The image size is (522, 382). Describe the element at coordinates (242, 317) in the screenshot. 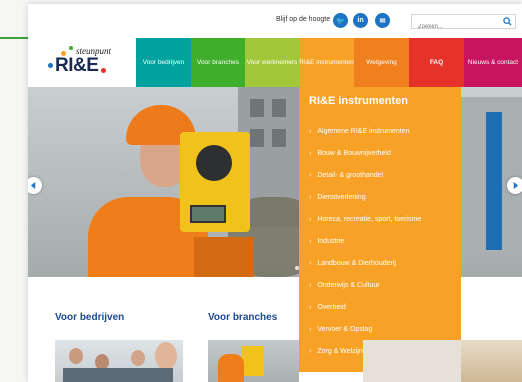

I see `section-title-branches: Voor branches` at that location.